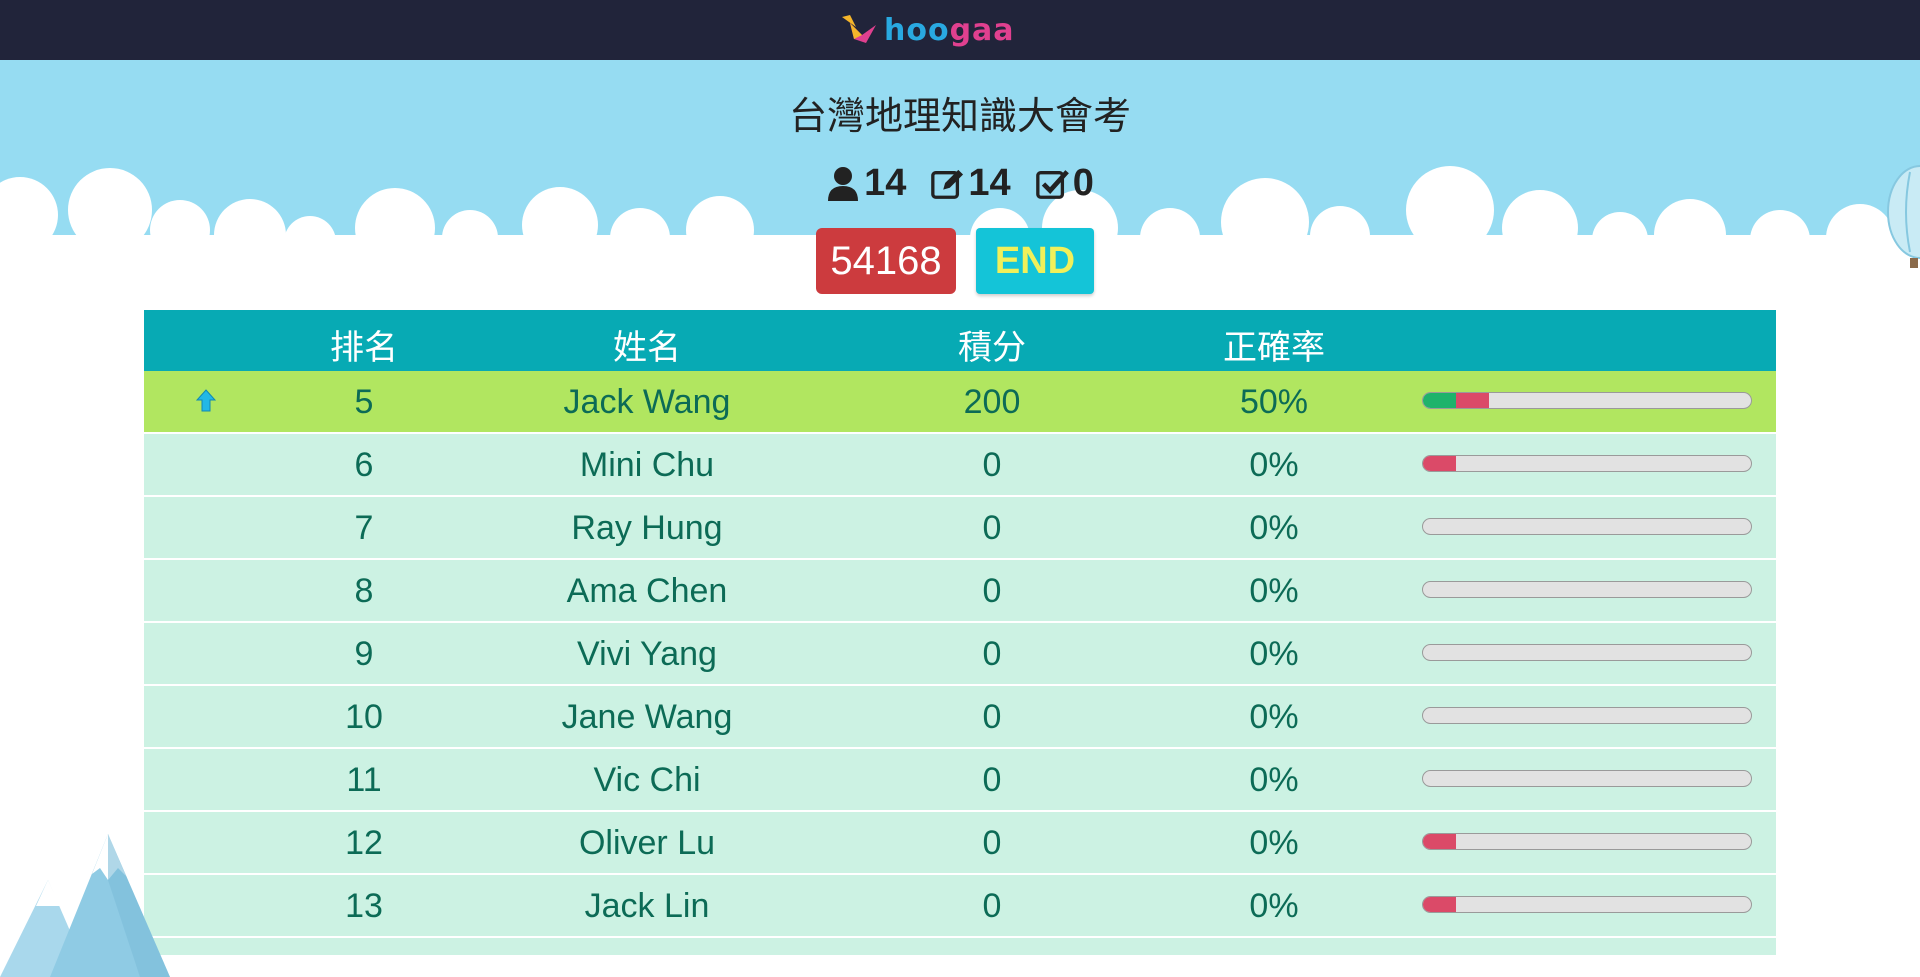 This screenshot has height=977, width=1920. What do you see at coordinates (647, 402) in the screenshot?
I see `name-cell: Jack Wang` at bounding box center [647, 402].